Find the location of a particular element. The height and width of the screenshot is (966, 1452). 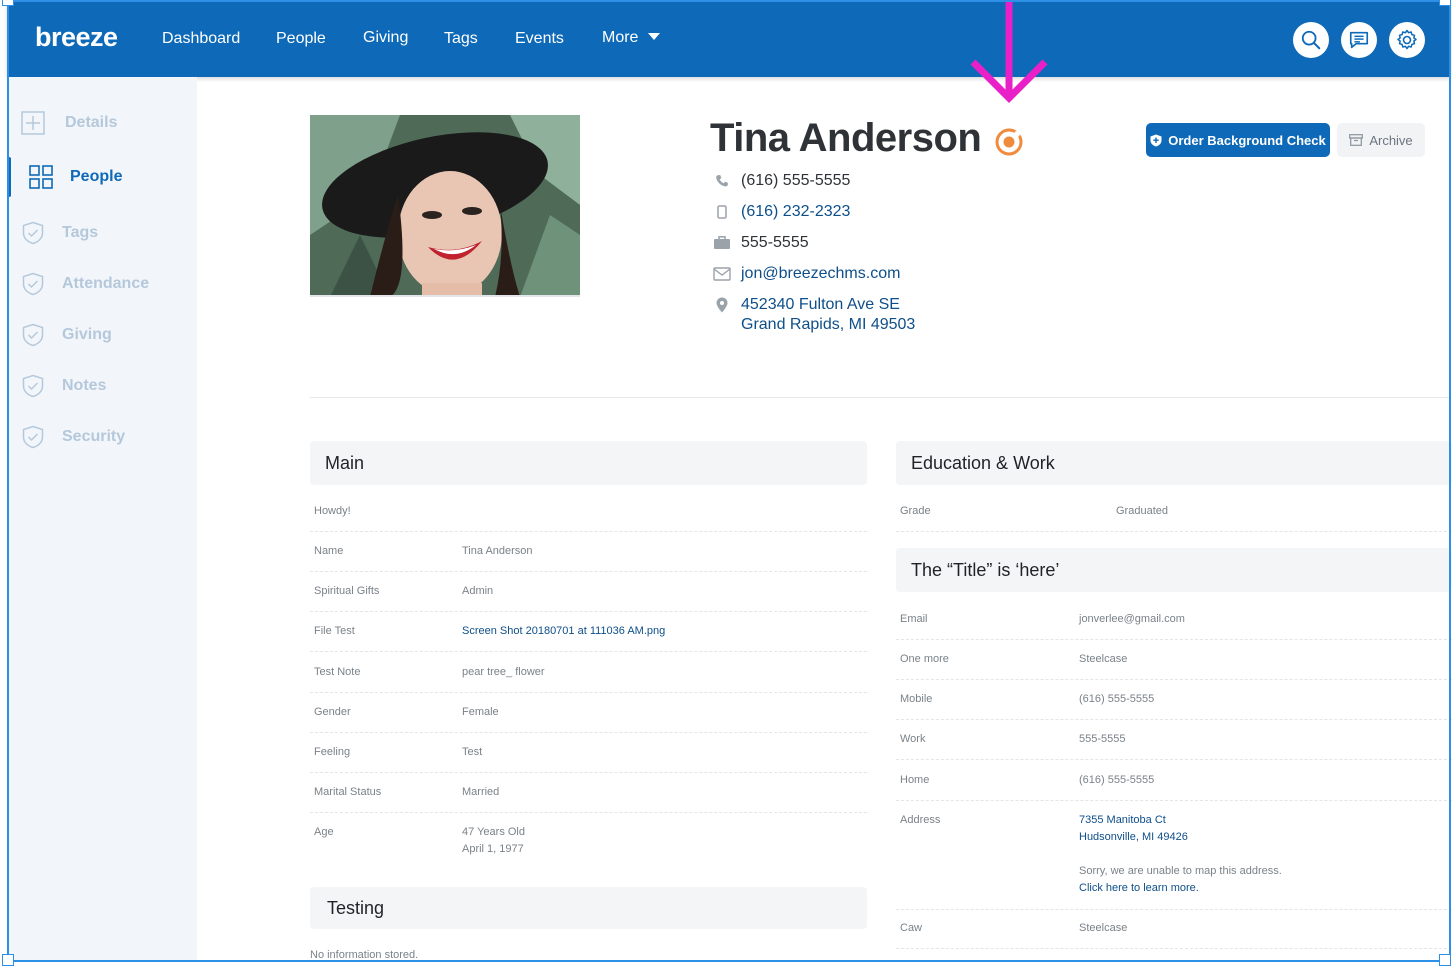

gear-icon is located at coordinates (1407, 39).